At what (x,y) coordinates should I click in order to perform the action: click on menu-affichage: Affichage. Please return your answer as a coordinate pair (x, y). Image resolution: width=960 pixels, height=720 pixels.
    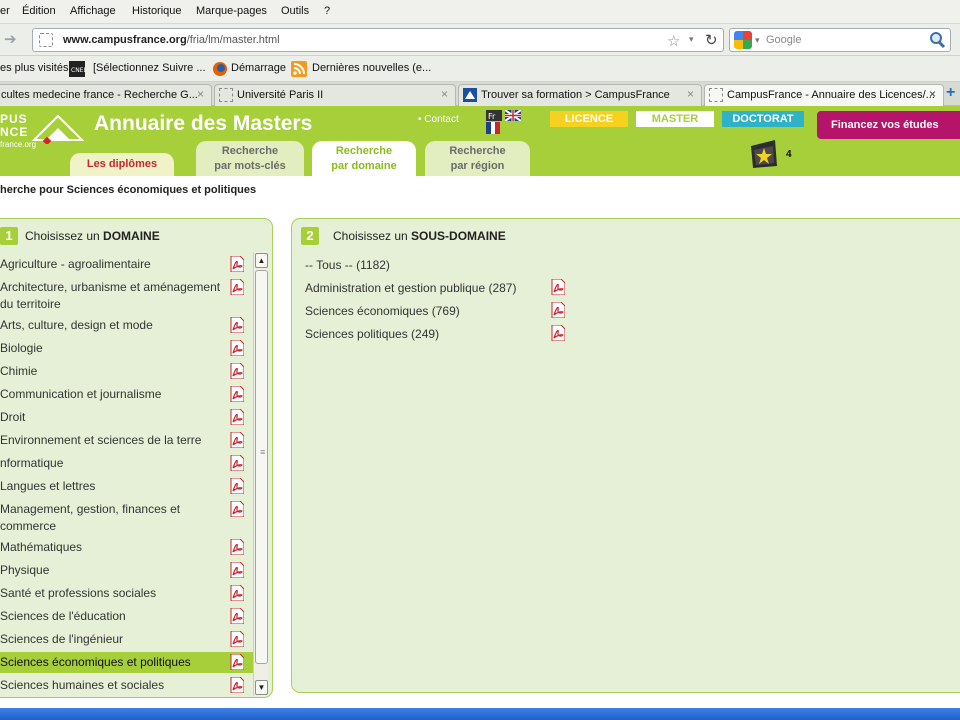
    Looking at the image, I should click on (93, 11).